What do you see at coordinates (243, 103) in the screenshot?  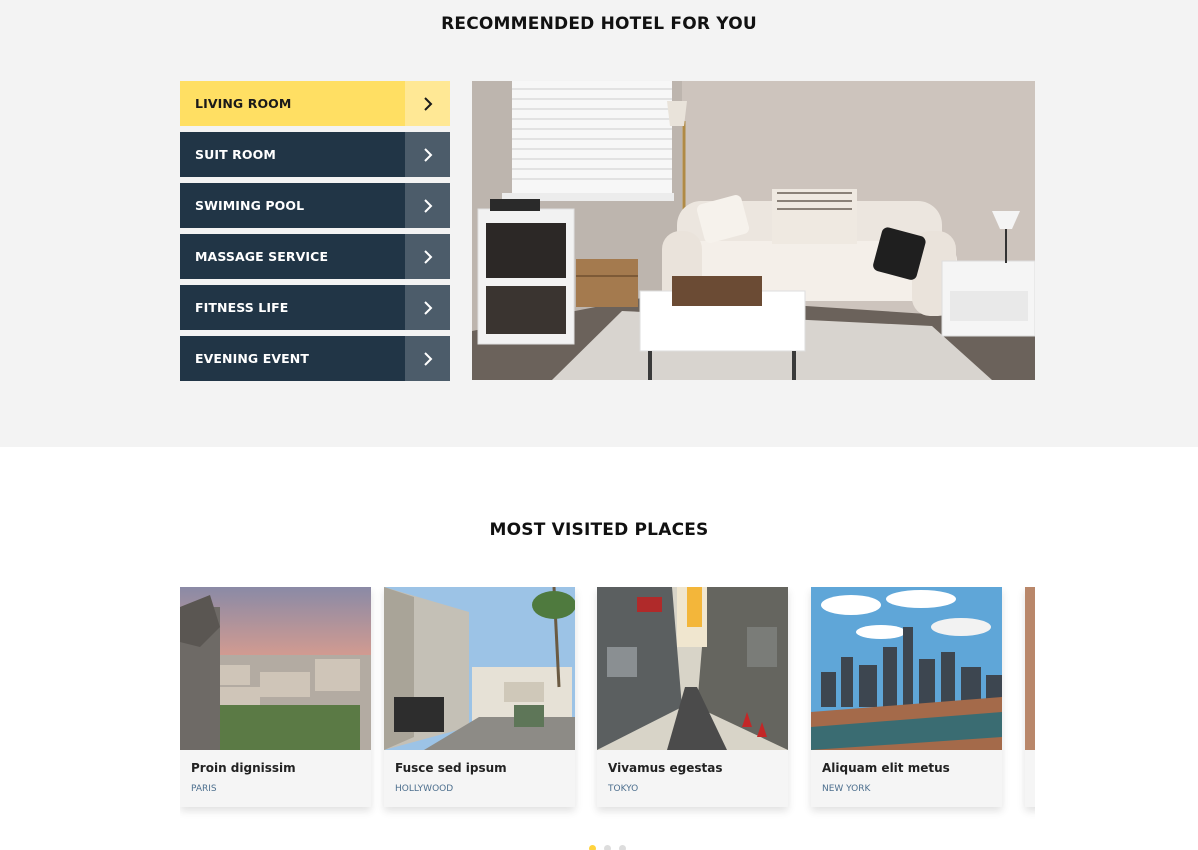 I see `room-item-label: LIVING ROOM` at bounding box center [243, 103].